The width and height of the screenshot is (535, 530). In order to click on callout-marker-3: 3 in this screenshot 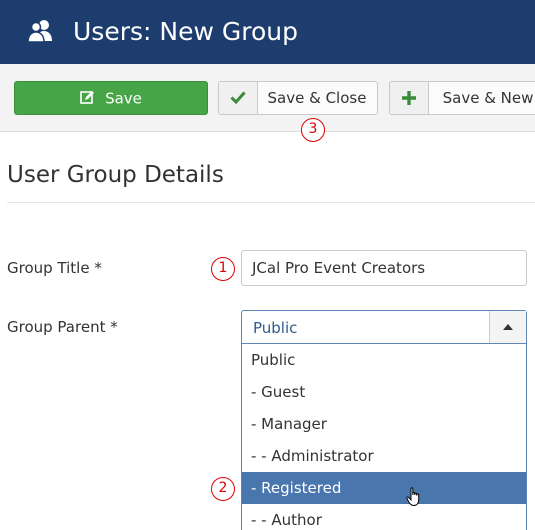, I will do `click(313, 130)`.